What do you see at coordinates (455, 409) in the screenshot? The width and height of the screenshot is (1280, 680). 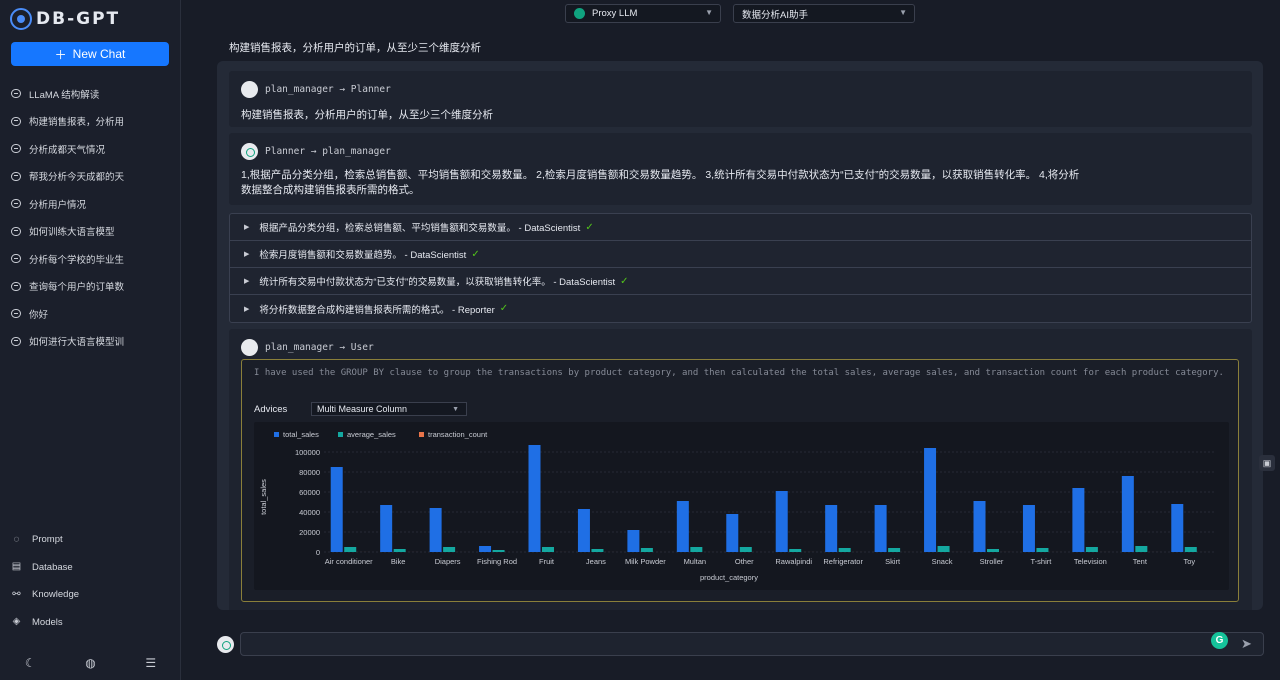 I see `chevron-down-icon: ▼` at bounding box center [455, 409].